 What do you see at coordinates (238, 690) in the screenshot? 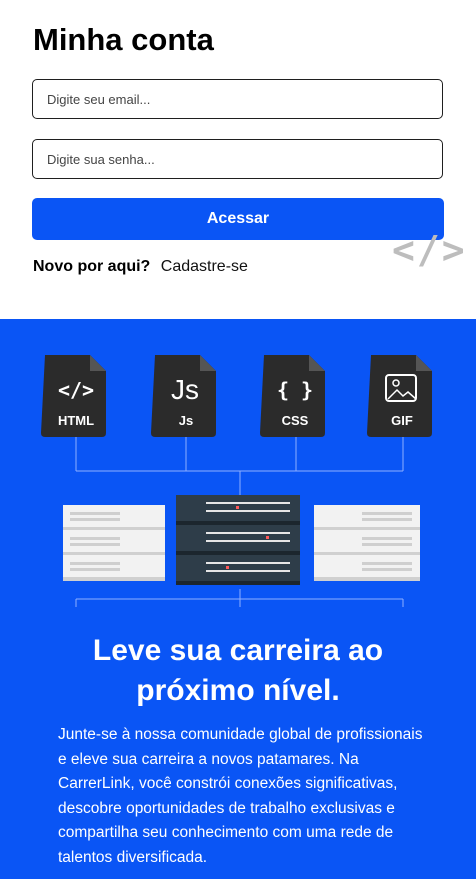
I see `hero-headline-line2: próximo nível.` at bounding box center [238, 690].